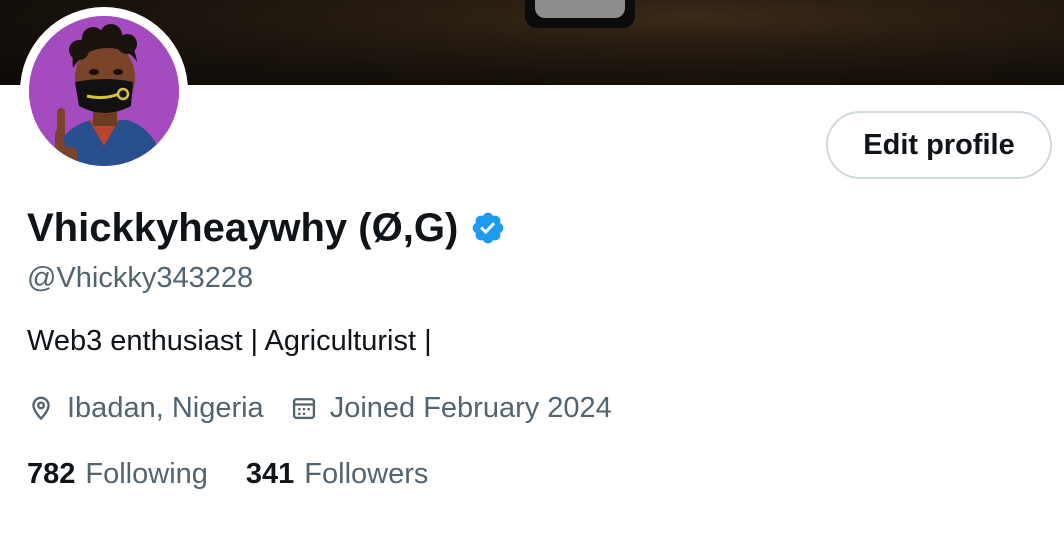 This screenshot has width=1064, height=545. Describe the element at coordinates (51, 473) in the screenshot. I see `following-count: 782` at that location.